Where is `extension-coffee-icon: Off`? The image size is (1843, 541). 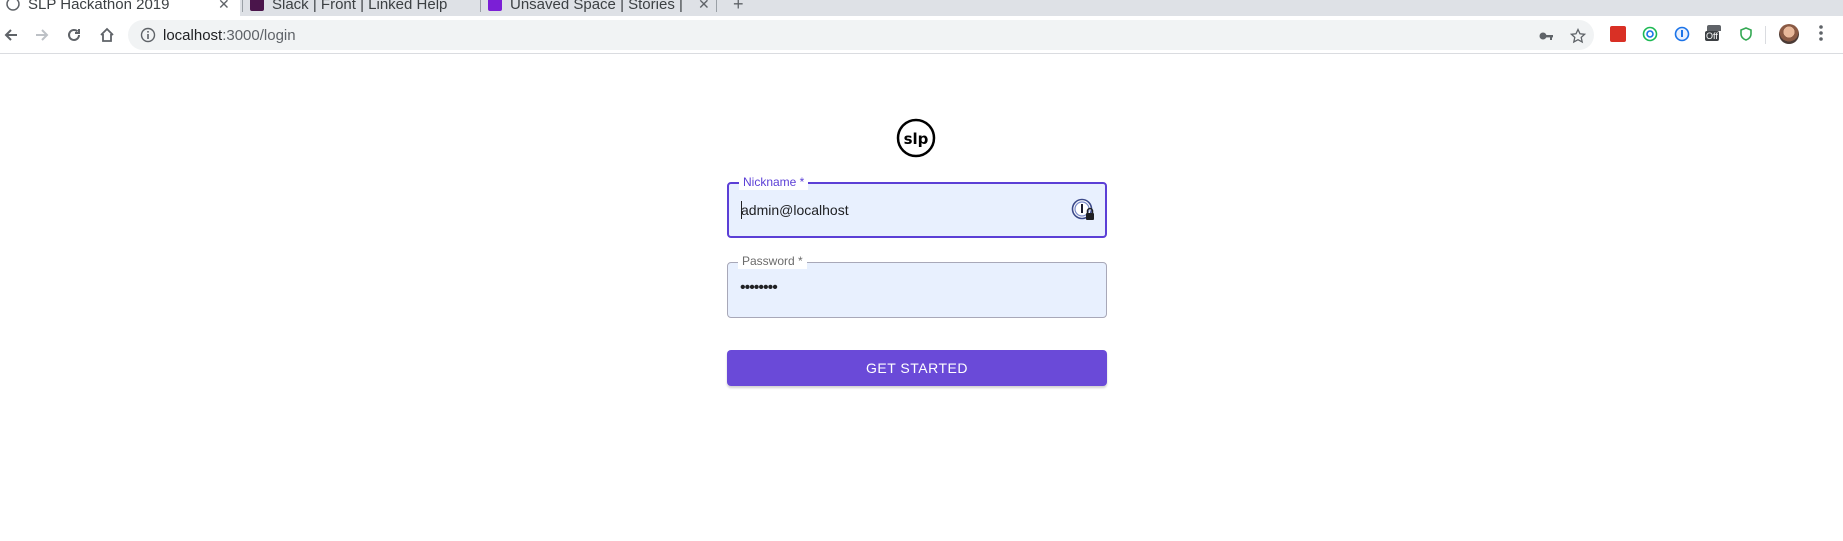
extension-coffee-icon: Off is located at coordinates (1714, 34).